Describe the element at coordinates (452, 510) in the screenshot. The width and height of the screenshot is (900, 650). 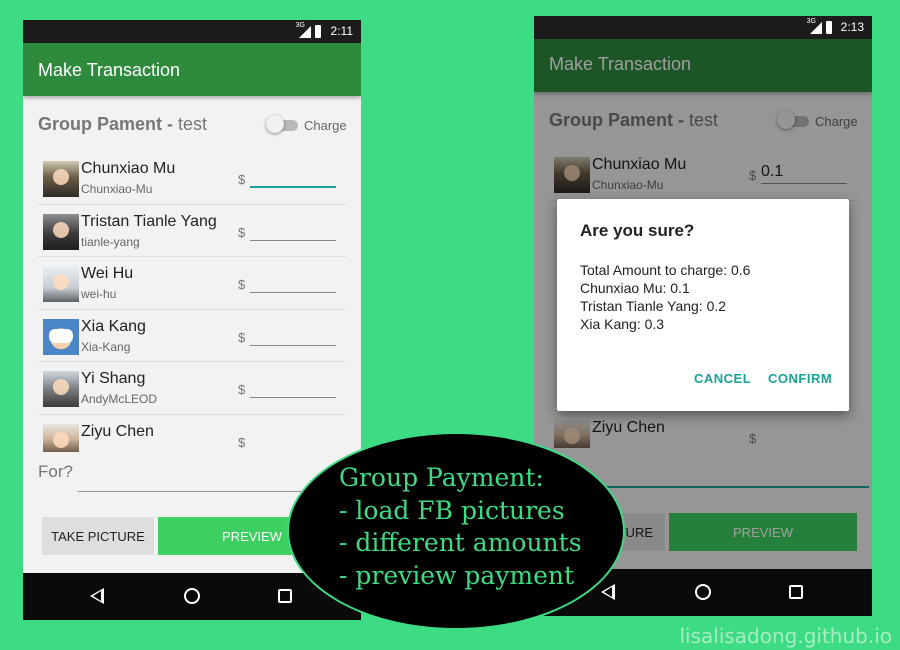
I see `annotation-line: - load FB pictures` at that location.